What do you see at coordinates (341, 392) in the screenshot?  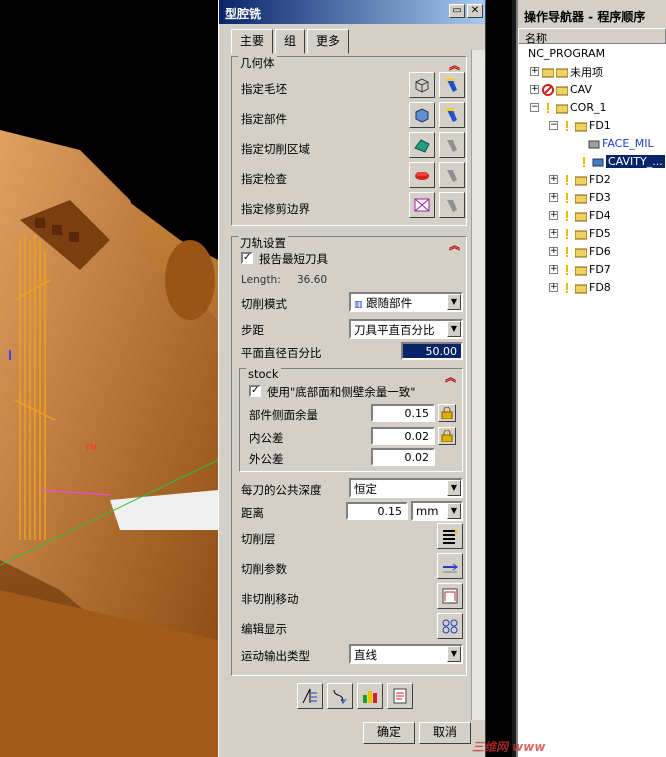 I see `same-floor-wall-label: 使用"底部面和侧壁余量一致"` at bounding box center [341, 392].